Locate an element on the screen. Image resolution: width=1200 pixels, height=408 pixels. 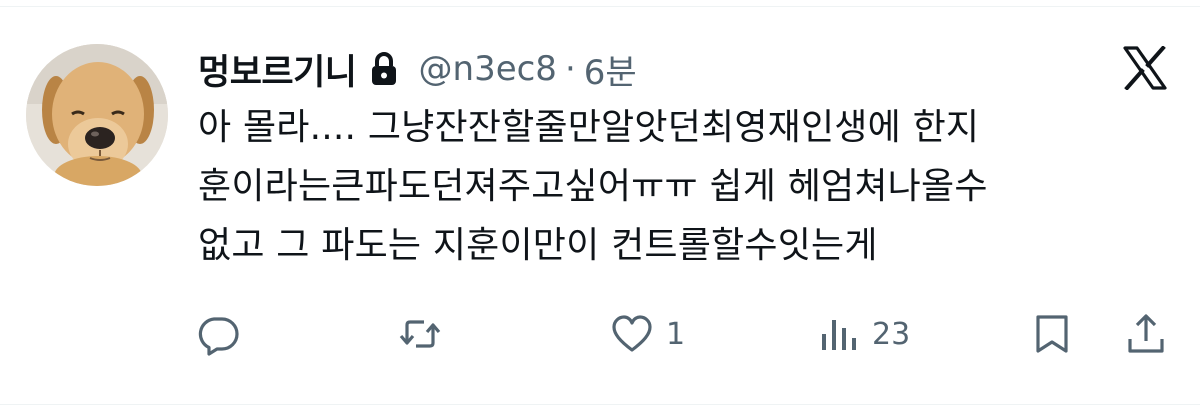
share-button is located at coordinates (1146, 334).